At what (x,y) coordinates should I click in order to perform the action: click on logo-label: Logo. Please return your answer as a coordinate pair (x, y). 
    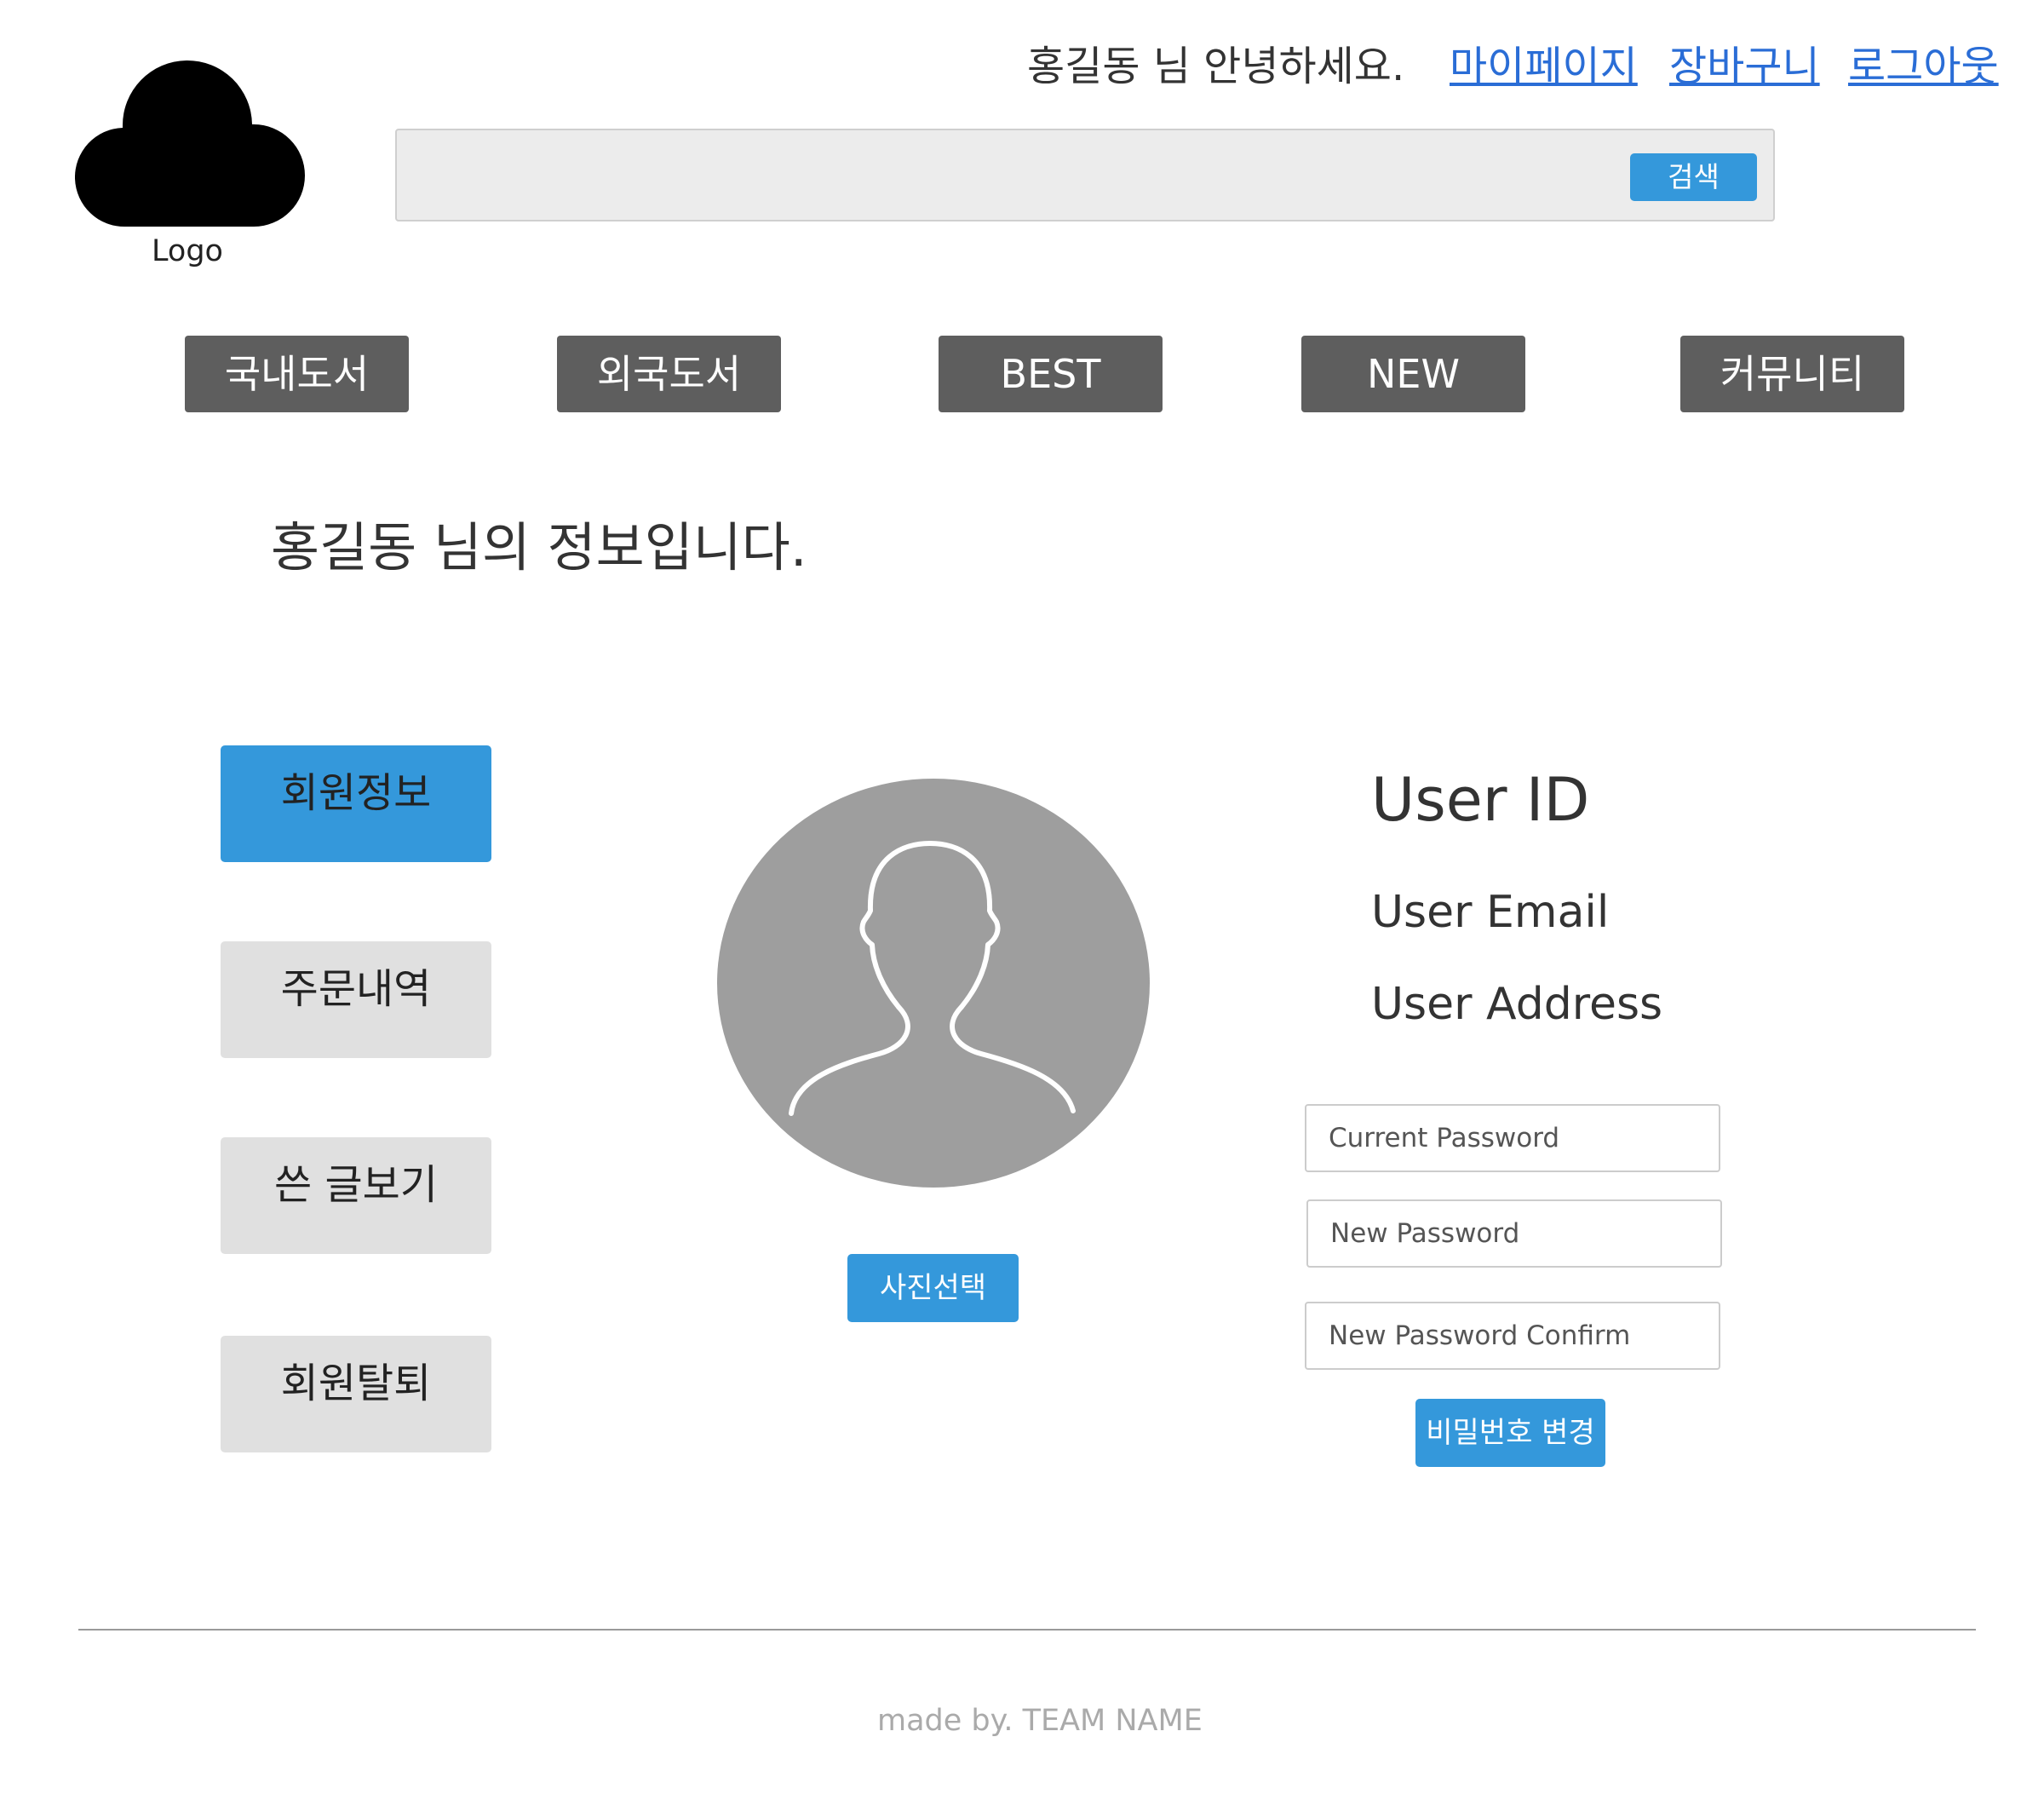
    Looking at the image, I should click on (187, 251).